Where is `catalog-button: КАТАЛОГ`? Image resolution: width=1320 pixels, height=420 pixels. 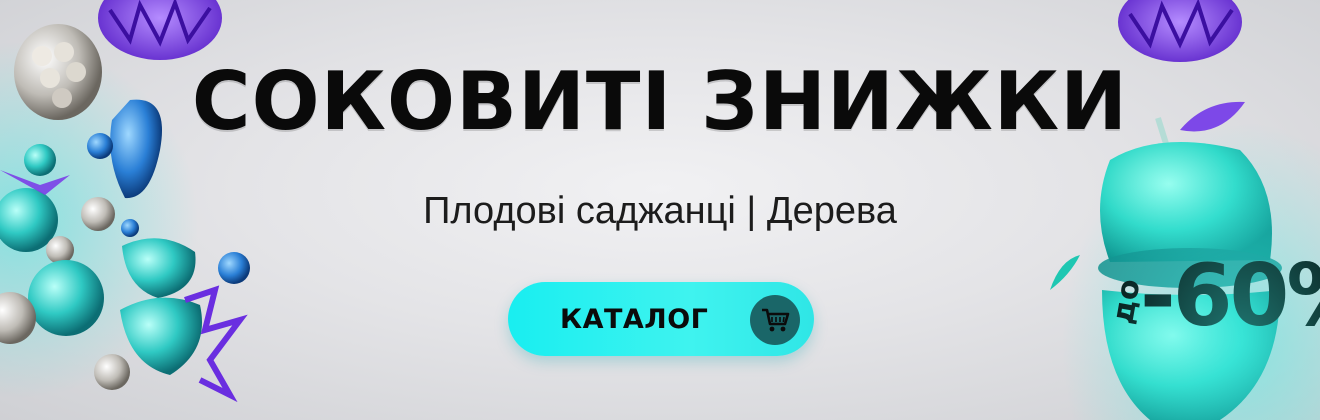 catalog-button: КАТАЛОГ is located at coordinates (661, 319).